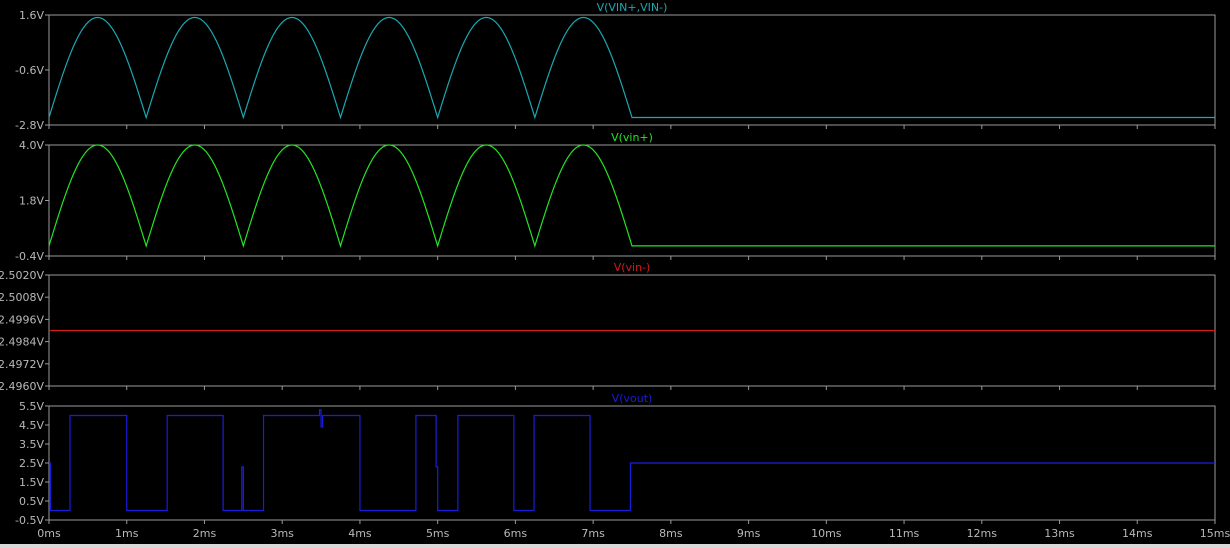  What do you see at coordinates (29, 256) in the screenshot?
I see `y-tick-label: -0.4V` at bounding box center [29, 256].